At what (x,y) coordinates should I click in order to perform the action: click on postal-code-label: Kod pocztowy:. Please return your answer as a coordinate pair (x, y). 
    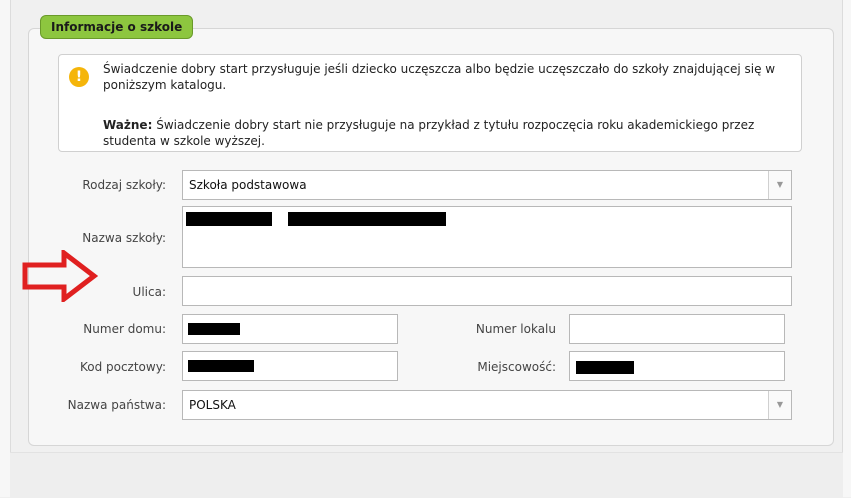
    Looking at the image, I should click on (122, 367).